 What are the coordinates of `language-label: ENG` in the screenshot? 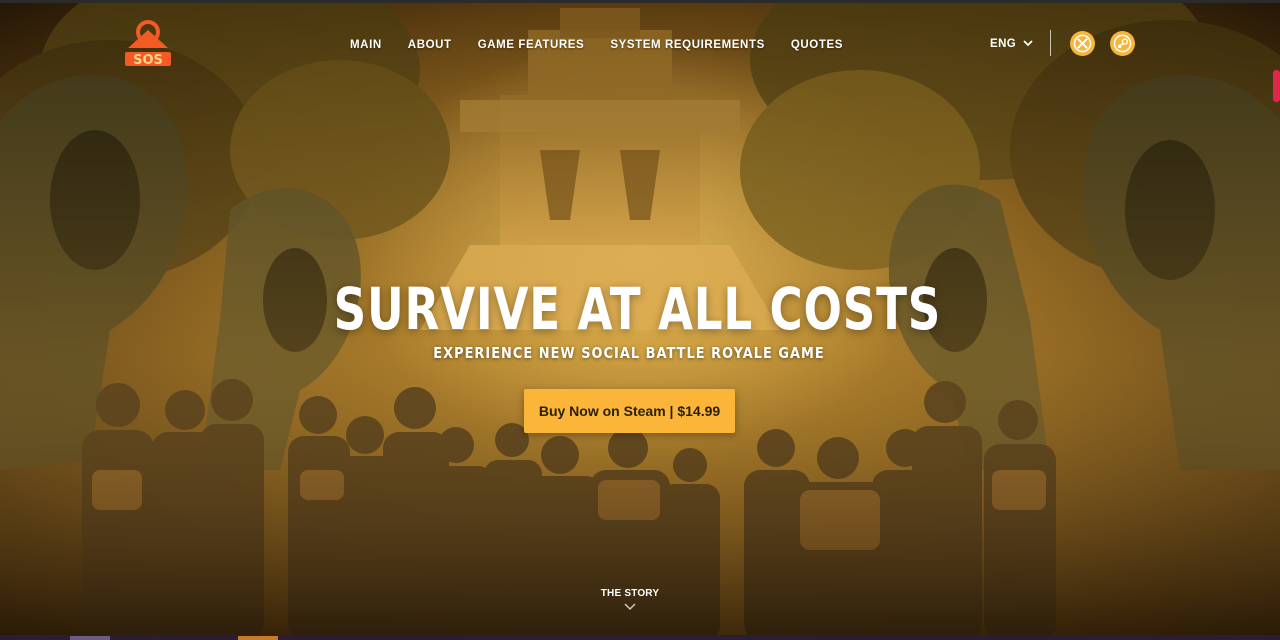 It's located at (1003, 44).